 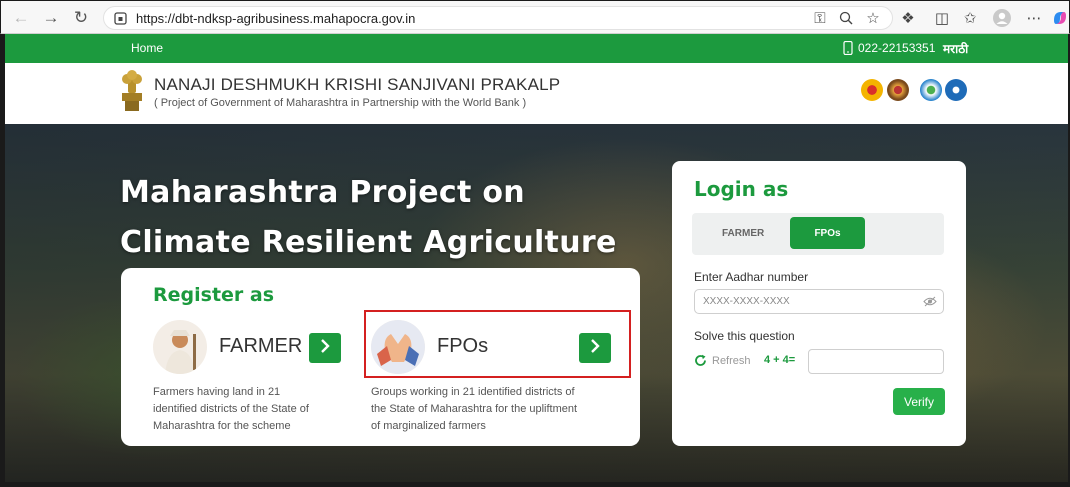 What do you see at coordinates (147, 48) in the screenshot?
I see `nav-home-link: Home` at bounding box center [147, 48].